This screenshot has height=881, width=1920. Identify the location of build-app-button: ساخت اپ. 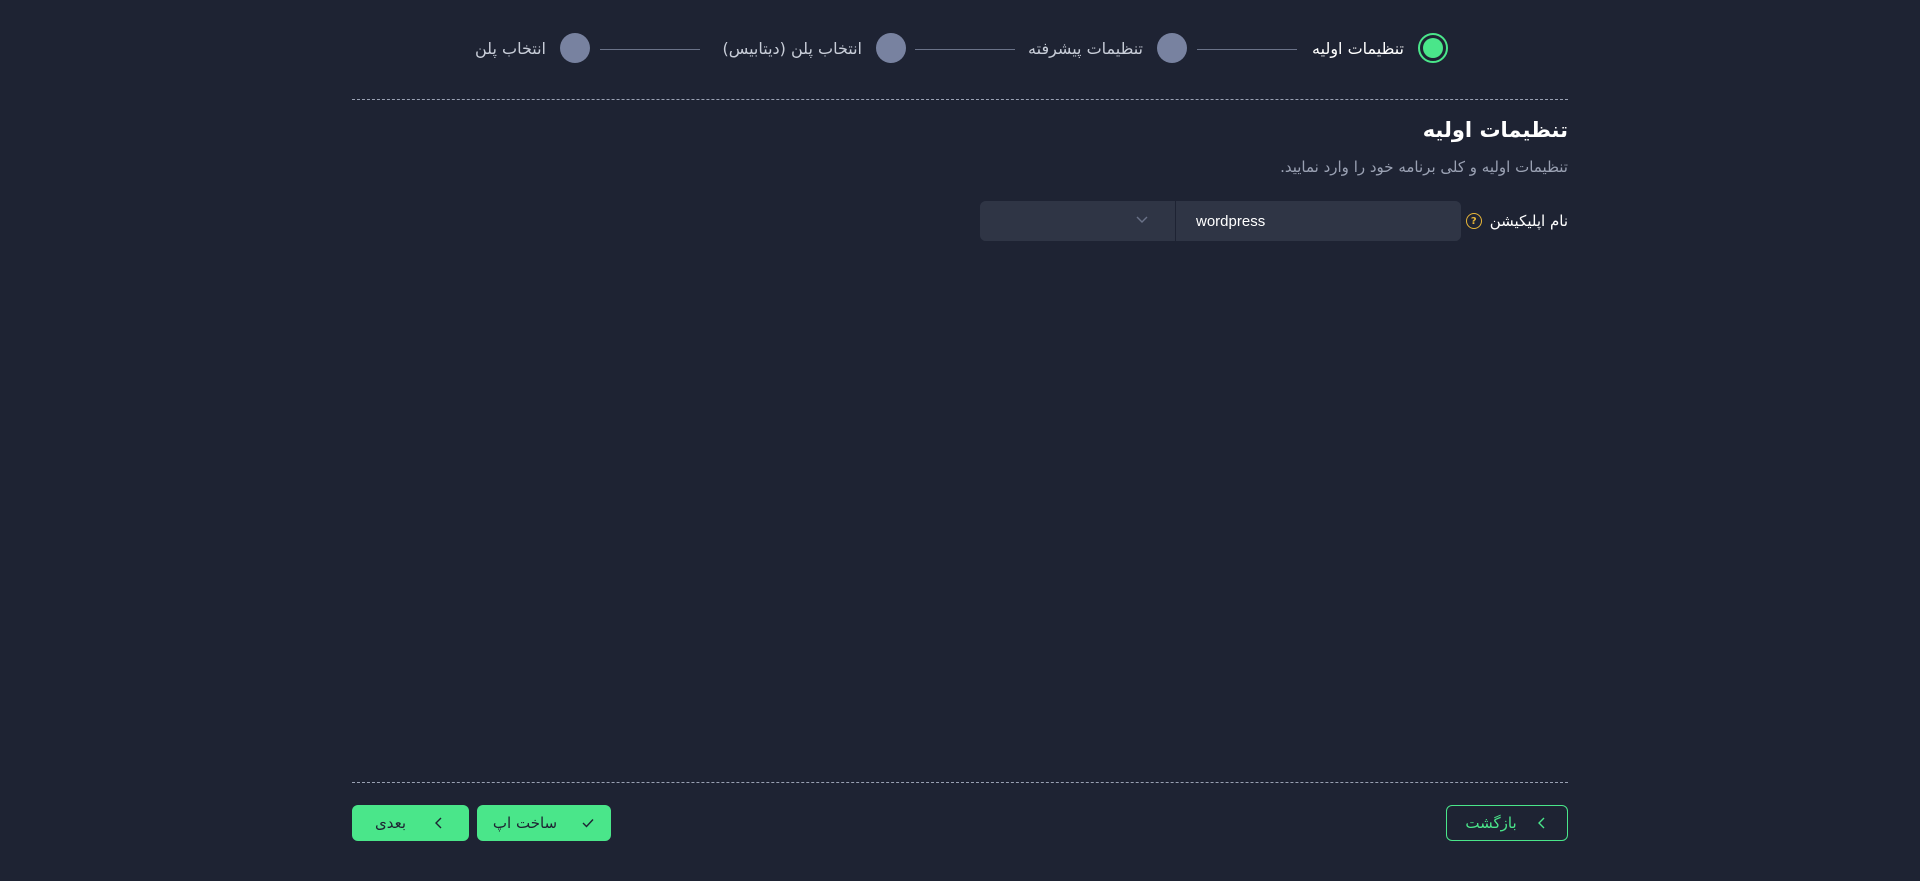
(544, 823).